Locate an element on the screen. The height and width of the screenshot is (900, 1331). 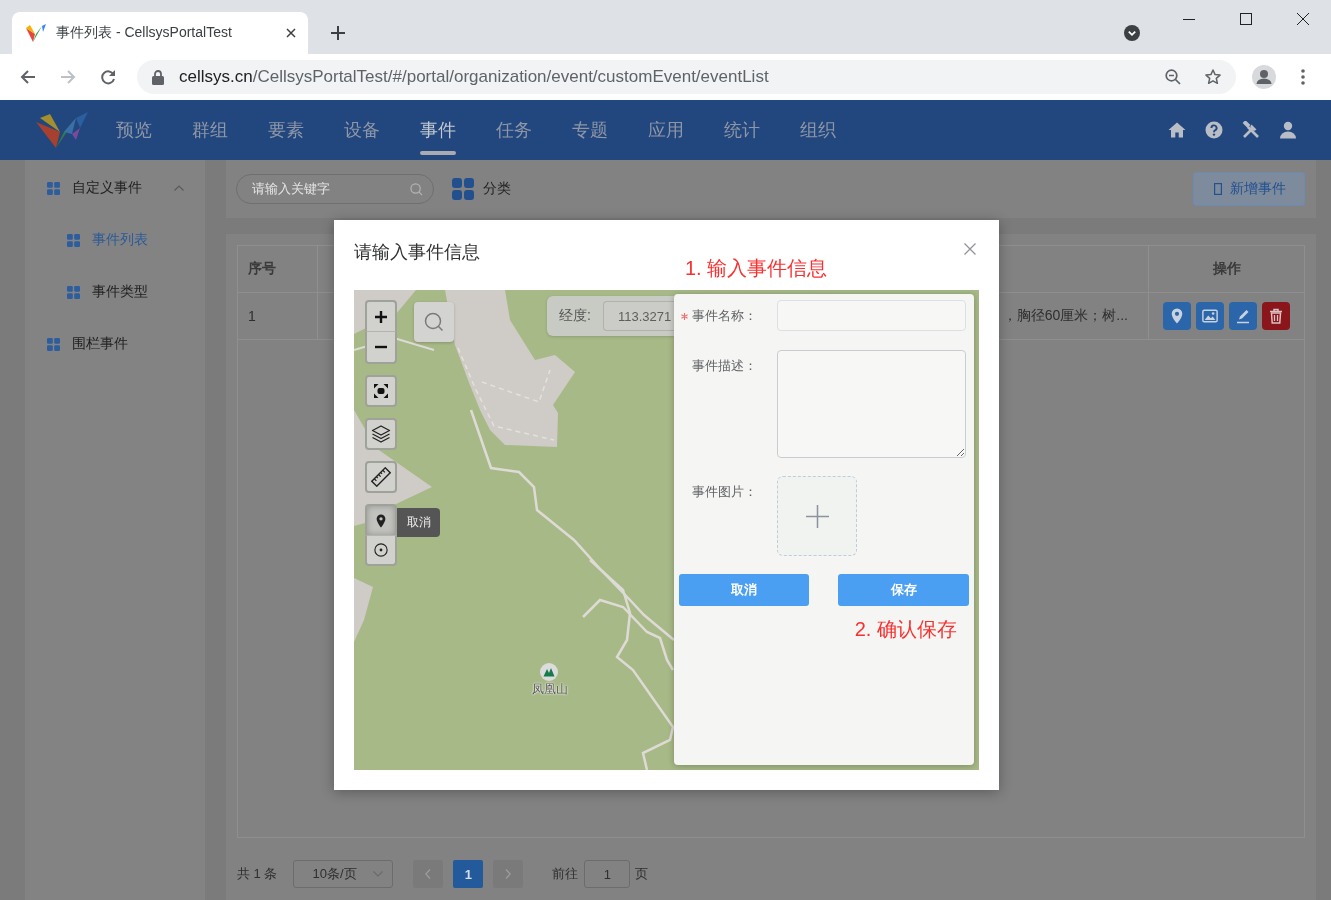
layers-icon is located at coordinates (381, 434).